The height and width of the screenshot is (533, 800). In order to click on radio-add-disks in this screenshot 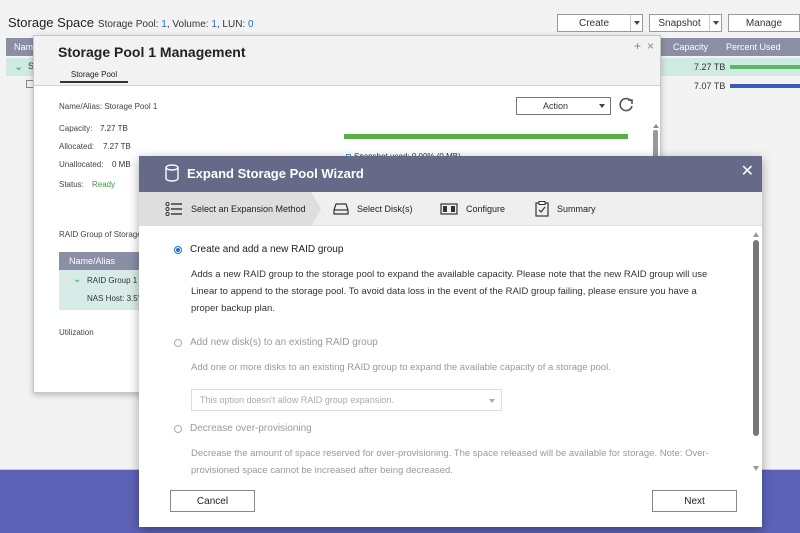, I will do `click(178, 342)`.